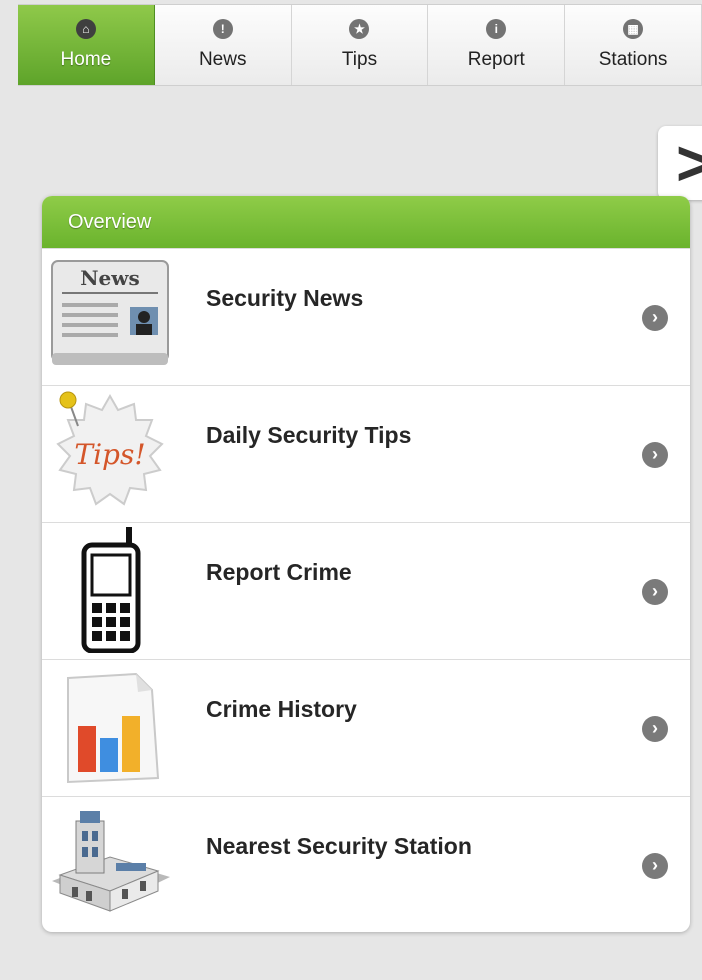 The image size is (702, 980). Describe the element at coordinates (110, 864) in the screenshot. I see `police-station-icon` at that location.